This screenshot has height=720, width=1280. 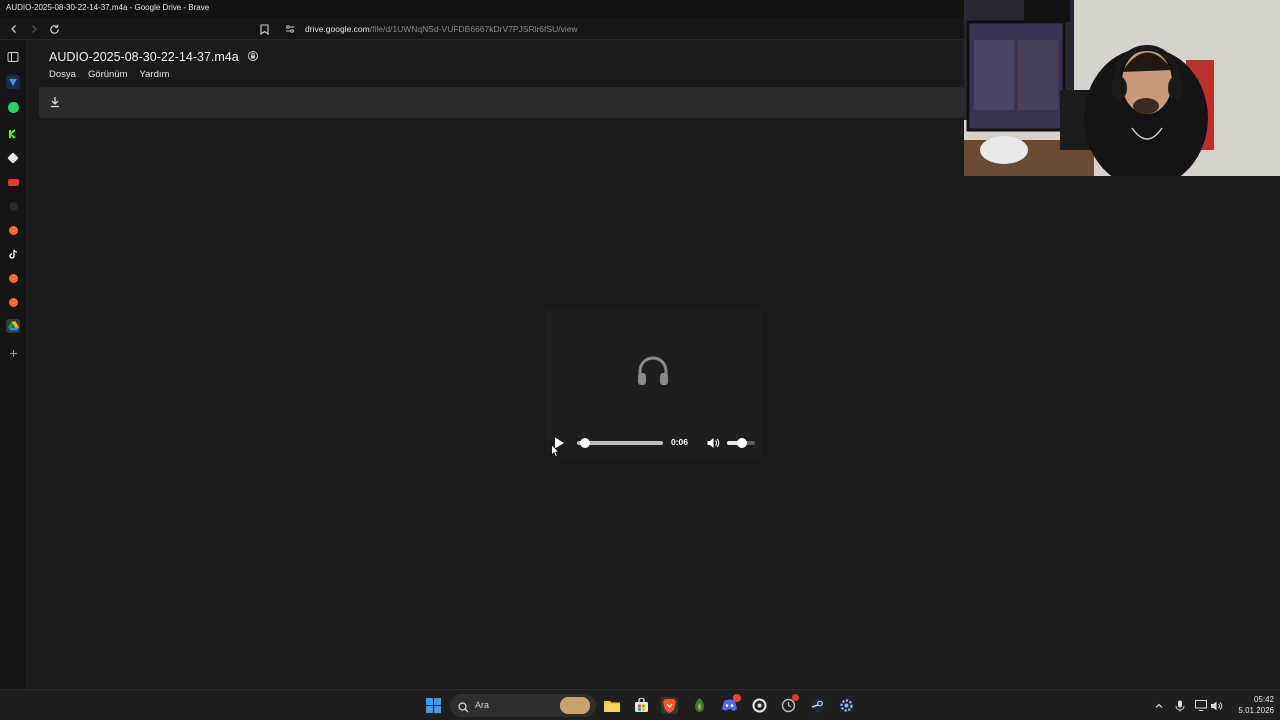 I want to click on microphone-icon, so click(x=1179, y=705).